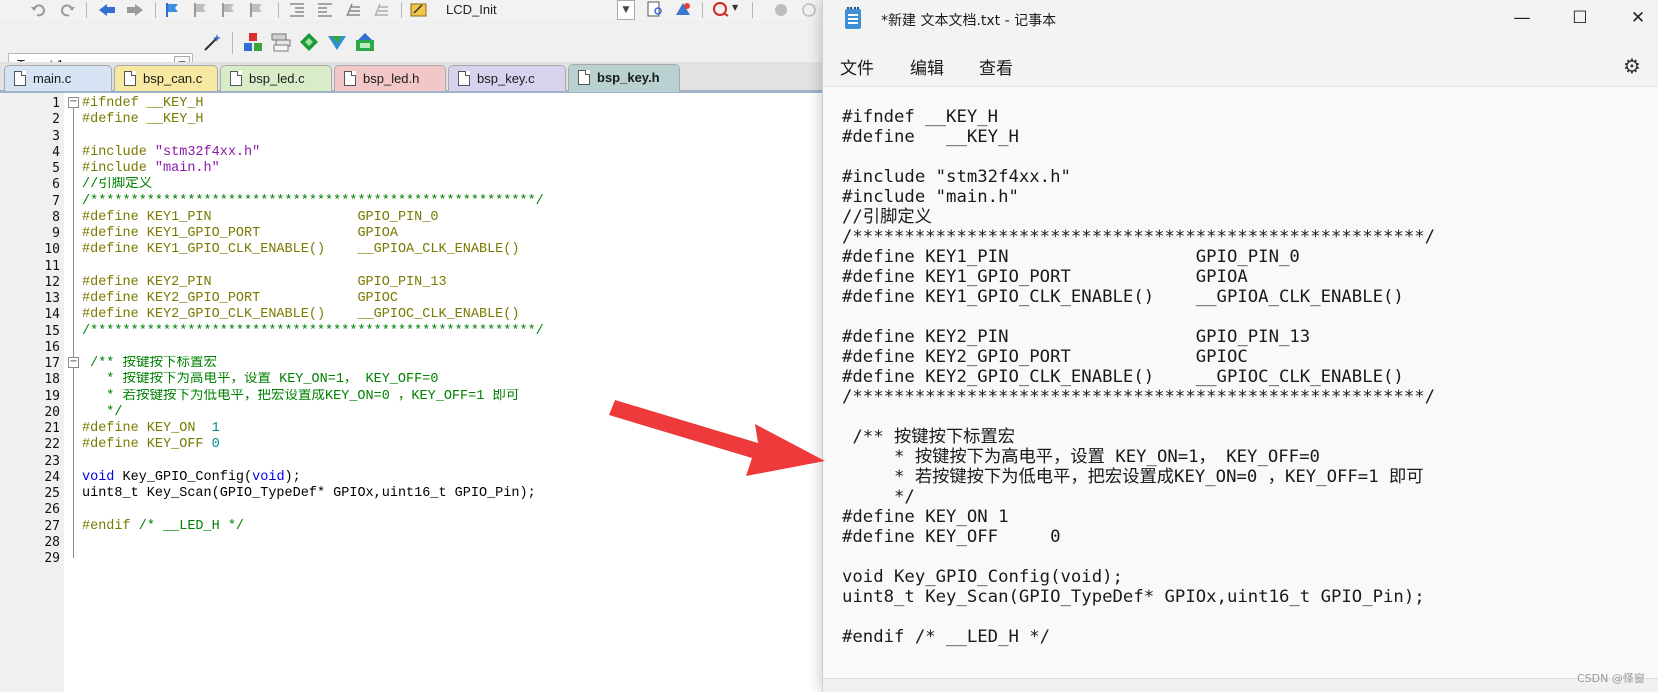 This screenshot has width=1658, height=692. What do you see at coordinates (229, 10) in the screenshot?
I see `bookmark-next-icon` at bounding box center [229, 10].